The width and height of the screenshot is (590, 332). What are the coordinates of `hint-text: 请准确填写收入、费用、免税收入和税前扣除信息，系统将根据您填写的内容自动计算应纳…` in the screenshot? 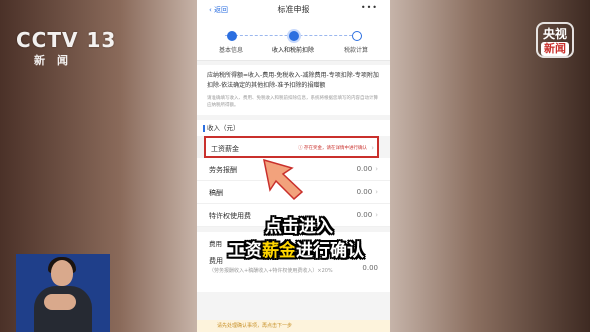 It's located at (293, 105).